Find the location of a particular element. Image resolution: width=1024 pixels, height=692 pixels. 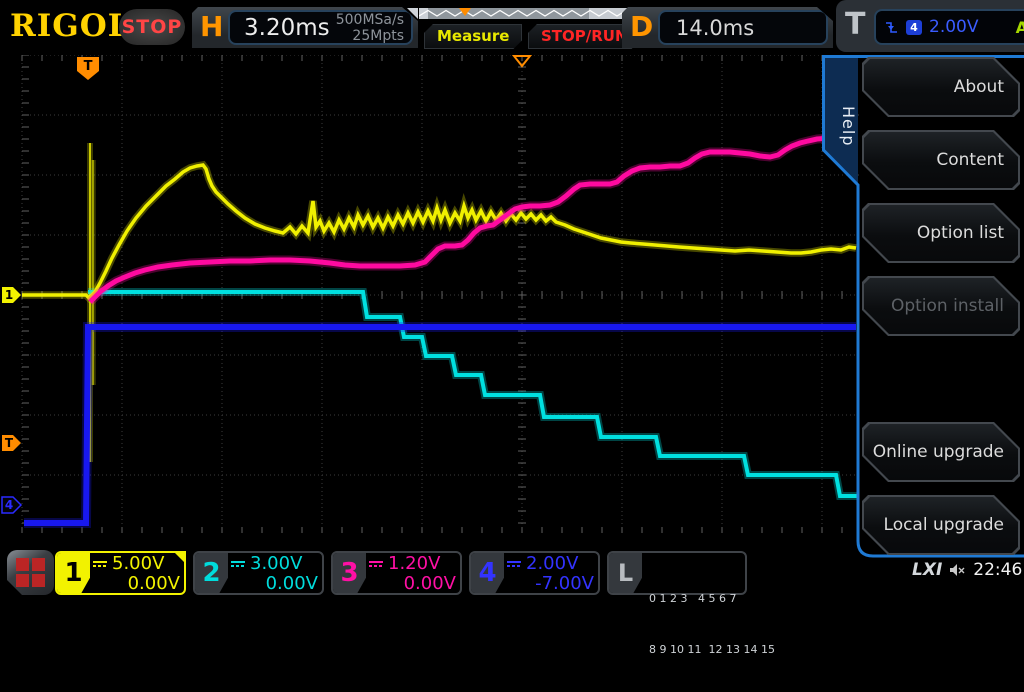

channel-3-block: 3 1.20V 0.00V is located at coordinates (396, 573).